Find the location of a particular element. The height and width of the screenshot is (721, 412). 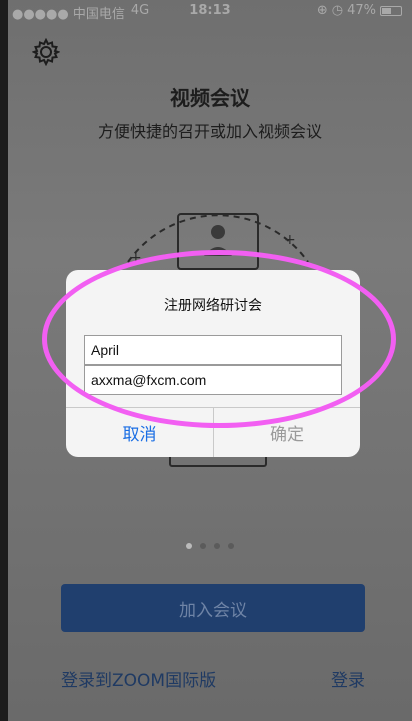

page-title: 视频会议 is located at coordinates (210, 98).